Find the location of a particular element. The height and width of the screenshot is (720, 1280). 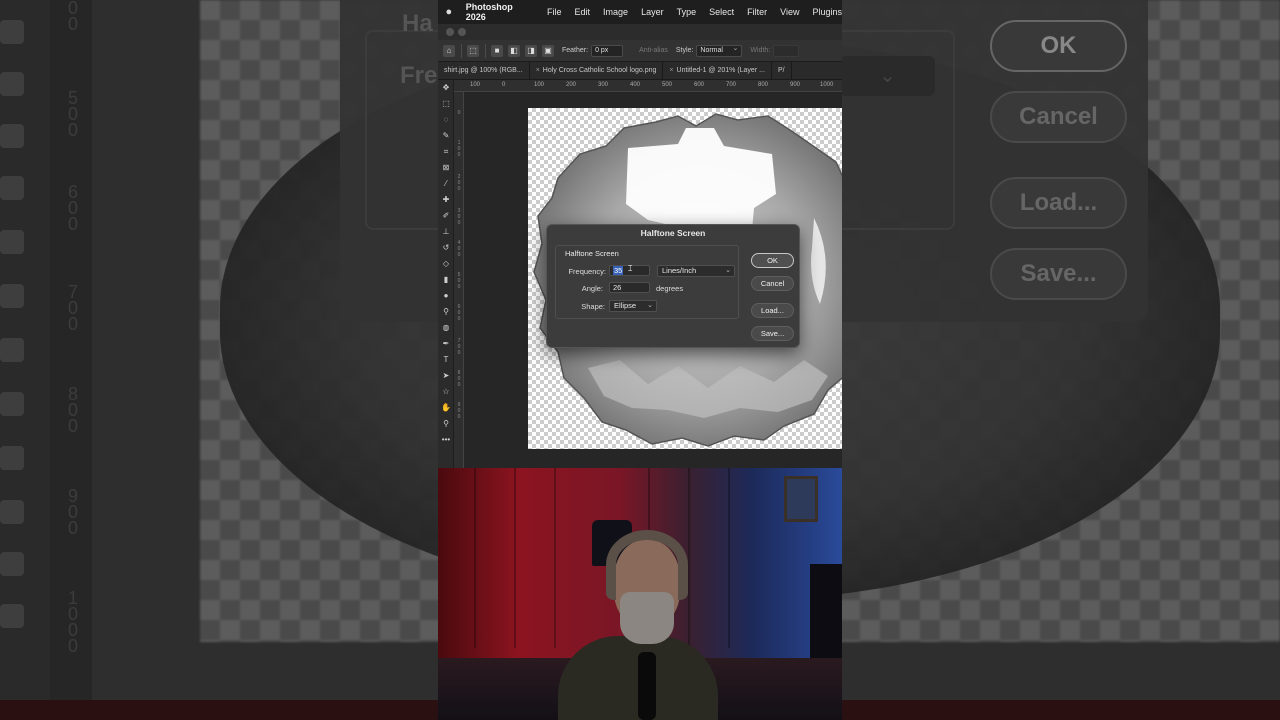

type-icon is located at coordinates (12, 404).